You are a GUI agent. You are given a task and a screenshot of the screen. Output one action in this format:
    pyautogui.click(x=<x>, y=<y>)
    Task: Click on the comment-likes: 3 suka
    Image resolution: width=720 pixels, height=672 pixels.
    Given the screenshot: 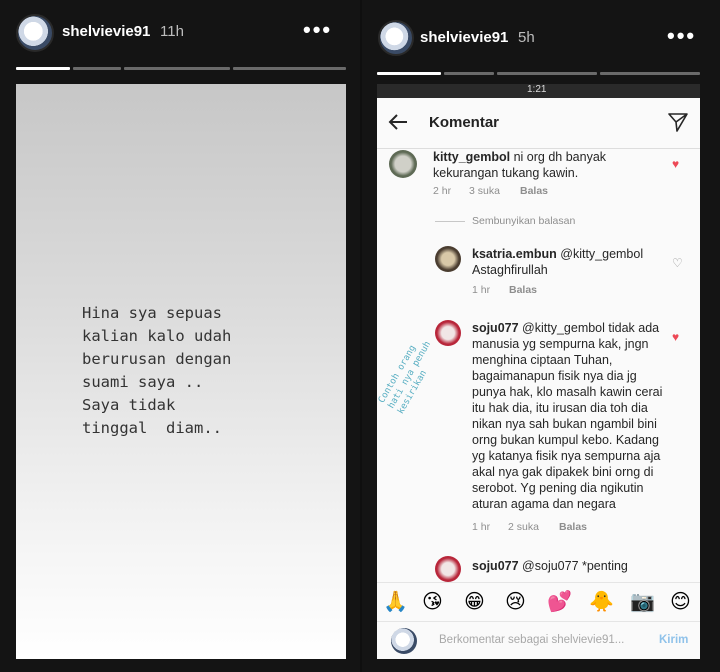 What is the action you would take?
    pyautogui.click(x=484, y=191)
    